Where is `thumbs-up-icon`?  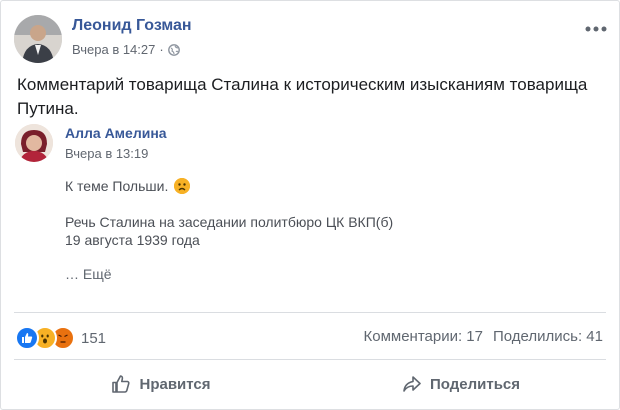 thumbs-up-icon is located at coordinates (121, 384).